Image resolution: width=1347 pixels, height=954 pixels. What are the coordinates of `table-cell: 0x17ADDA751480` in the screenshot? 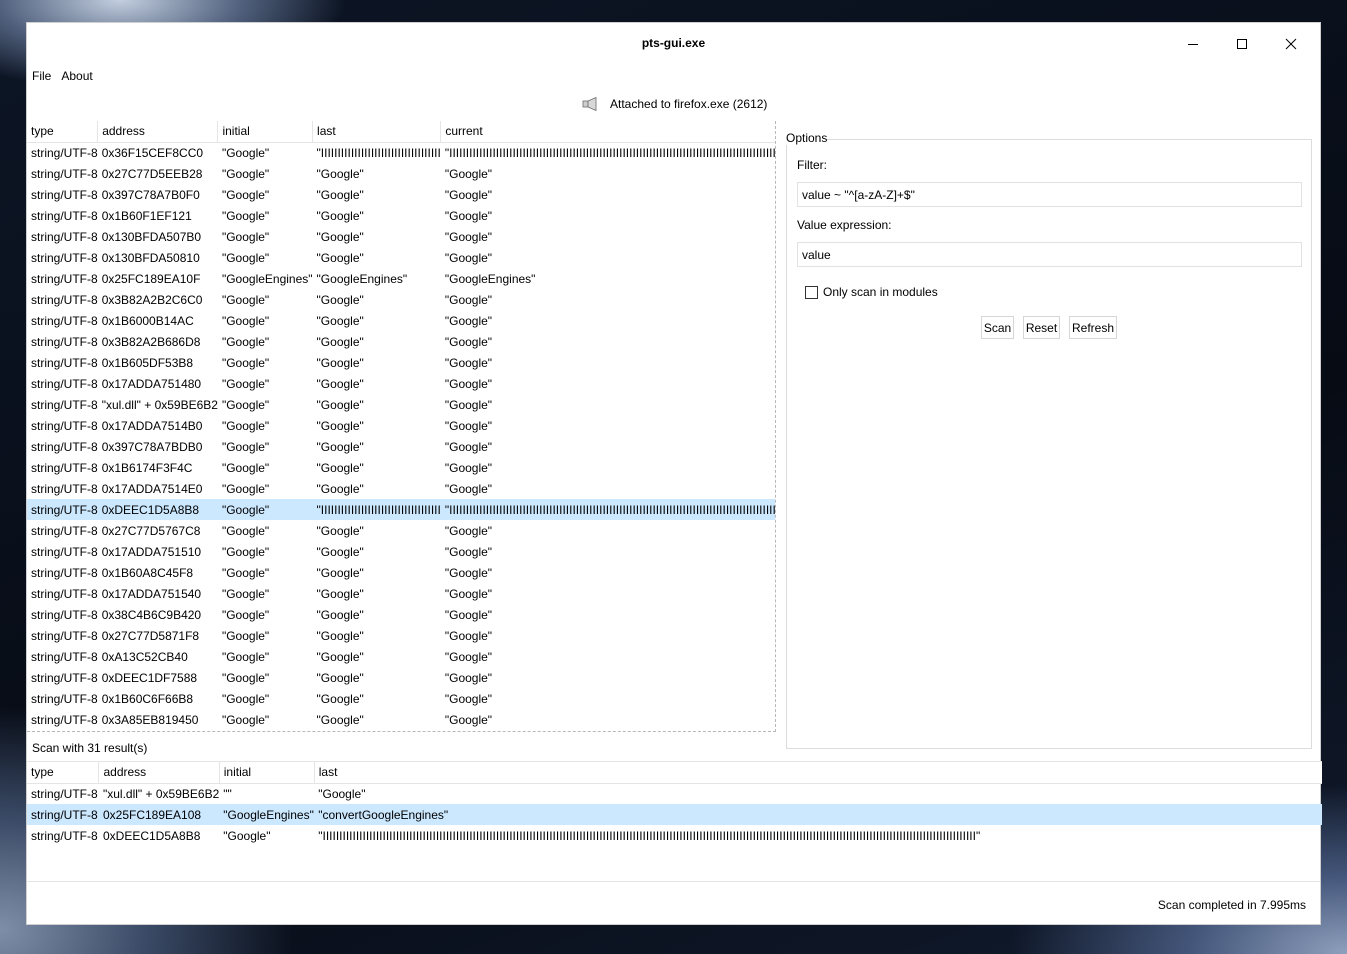 It's located at (151, 383).